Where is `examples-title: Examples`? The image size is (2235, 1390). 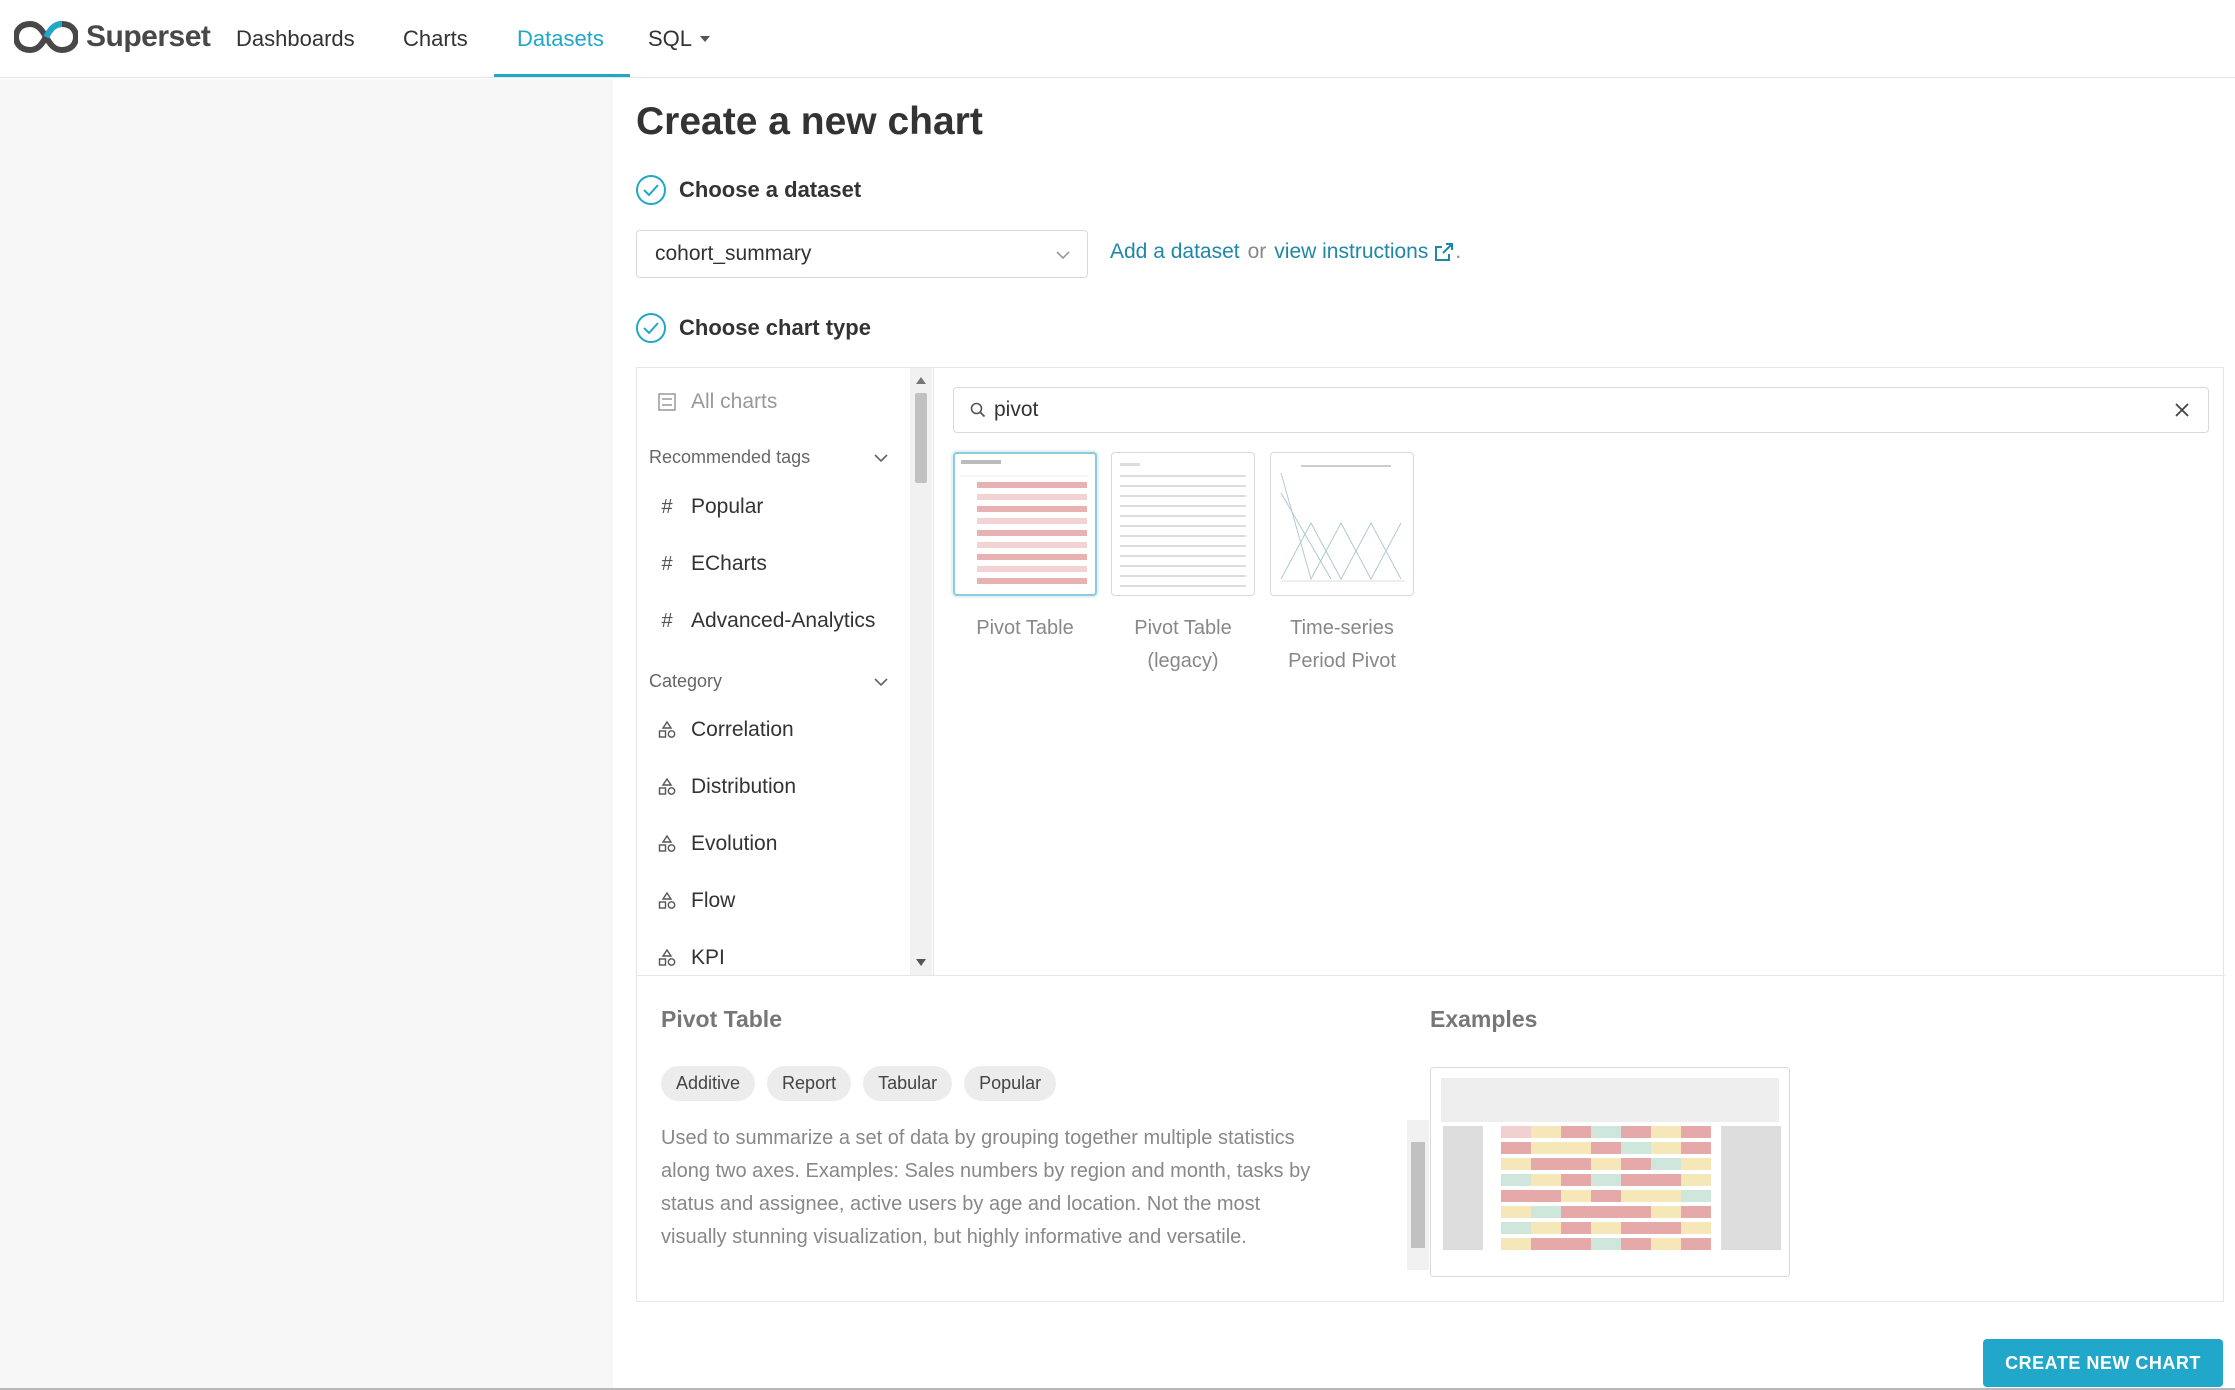 examples-title: Examples is located at coordinates (1484, 1019).